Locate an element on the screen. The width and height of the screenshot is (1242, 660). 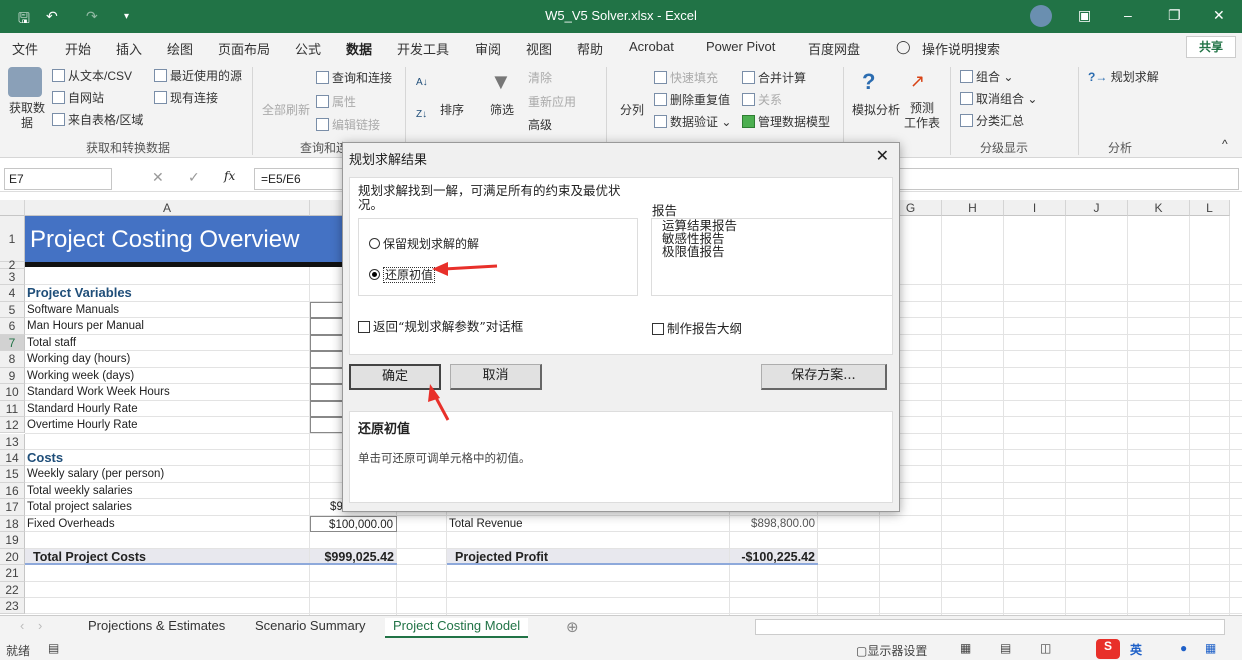
annotation-arrows is located at coordinates (463, 341).